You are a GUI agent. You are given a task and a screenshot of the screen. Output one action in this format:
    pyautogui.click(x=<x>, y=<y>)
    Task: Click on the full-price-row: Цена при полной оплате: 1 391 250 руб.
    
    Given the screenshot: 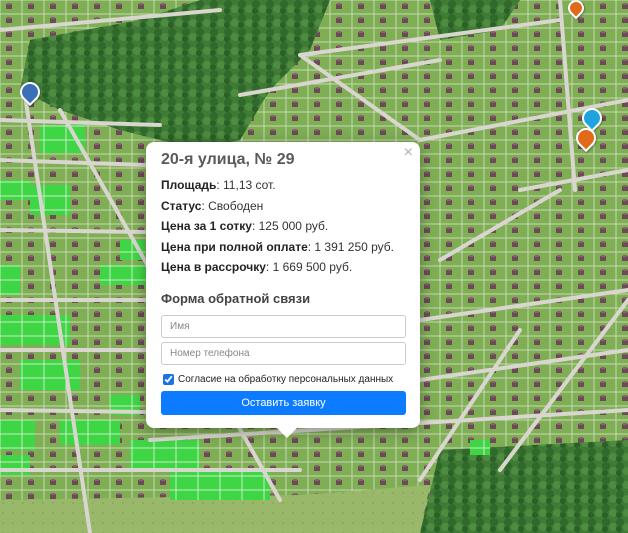 What is the action you would take?
    pyautogui.click(x=283, y=247)
    